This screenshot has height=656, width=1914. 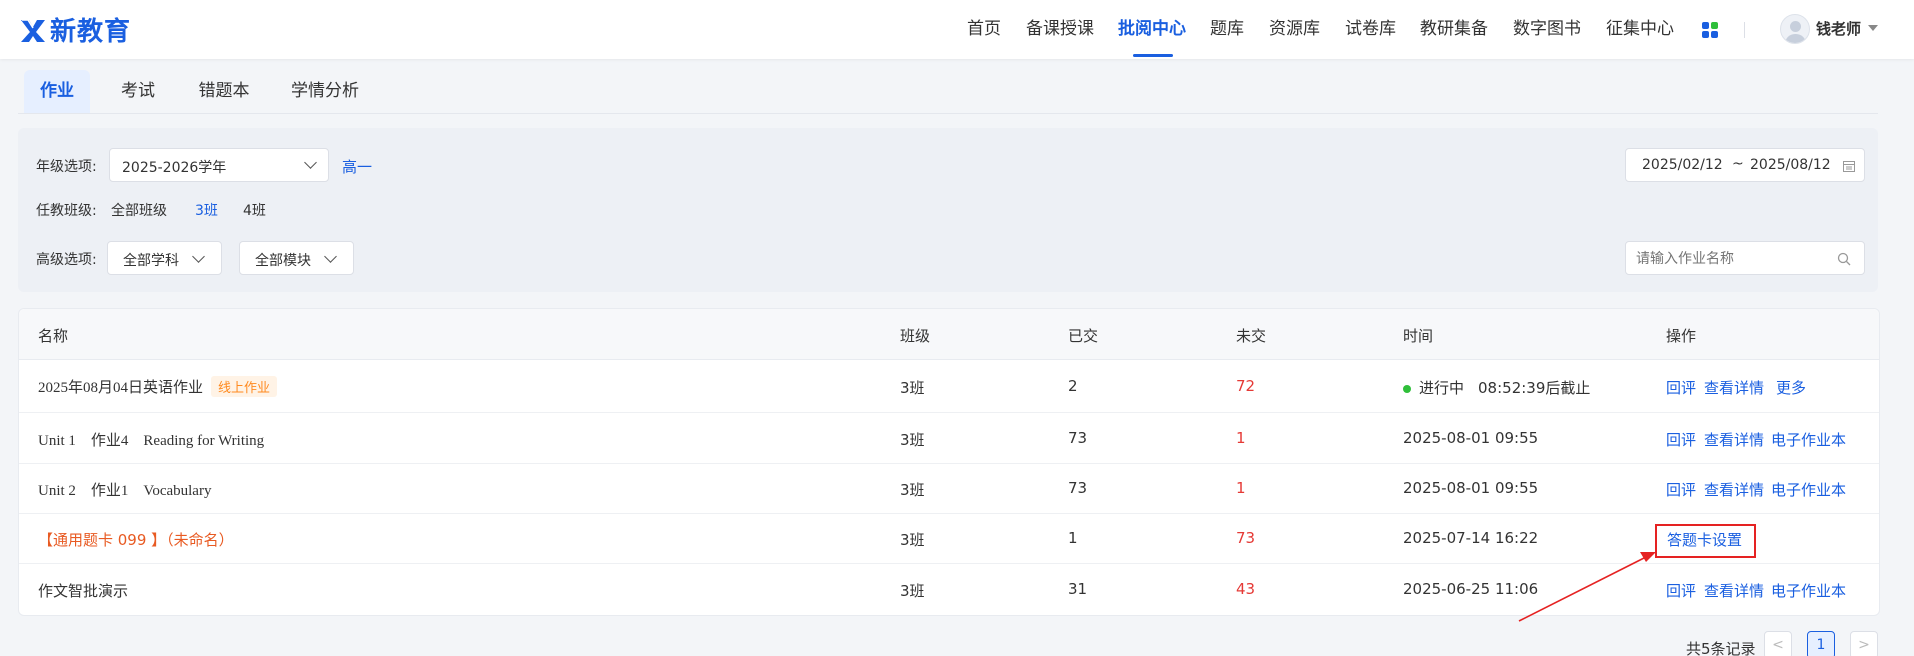 I want to click on tab-exam: 考试, so click(x=138, y=91).